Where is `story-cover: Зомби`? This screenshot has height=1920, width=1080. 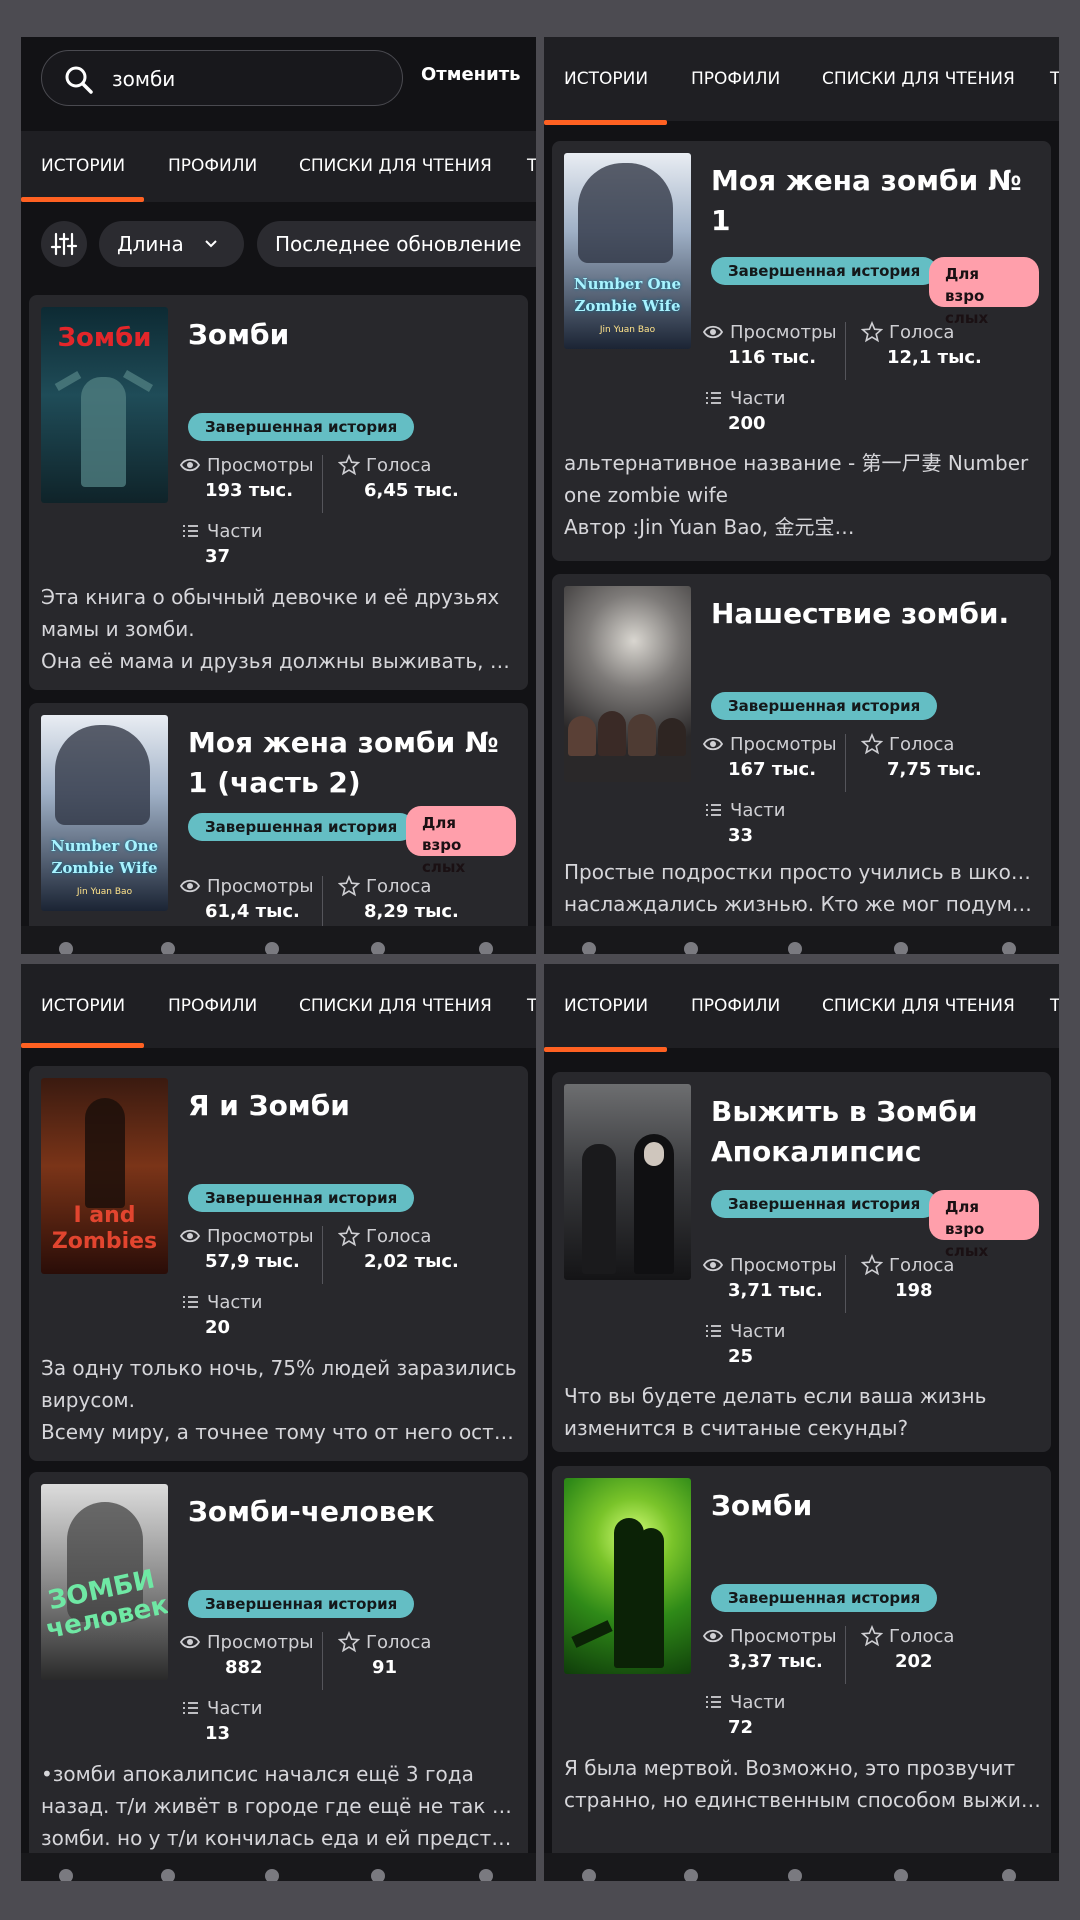
story-cover: Зомби is located at coordinates (104, 405).